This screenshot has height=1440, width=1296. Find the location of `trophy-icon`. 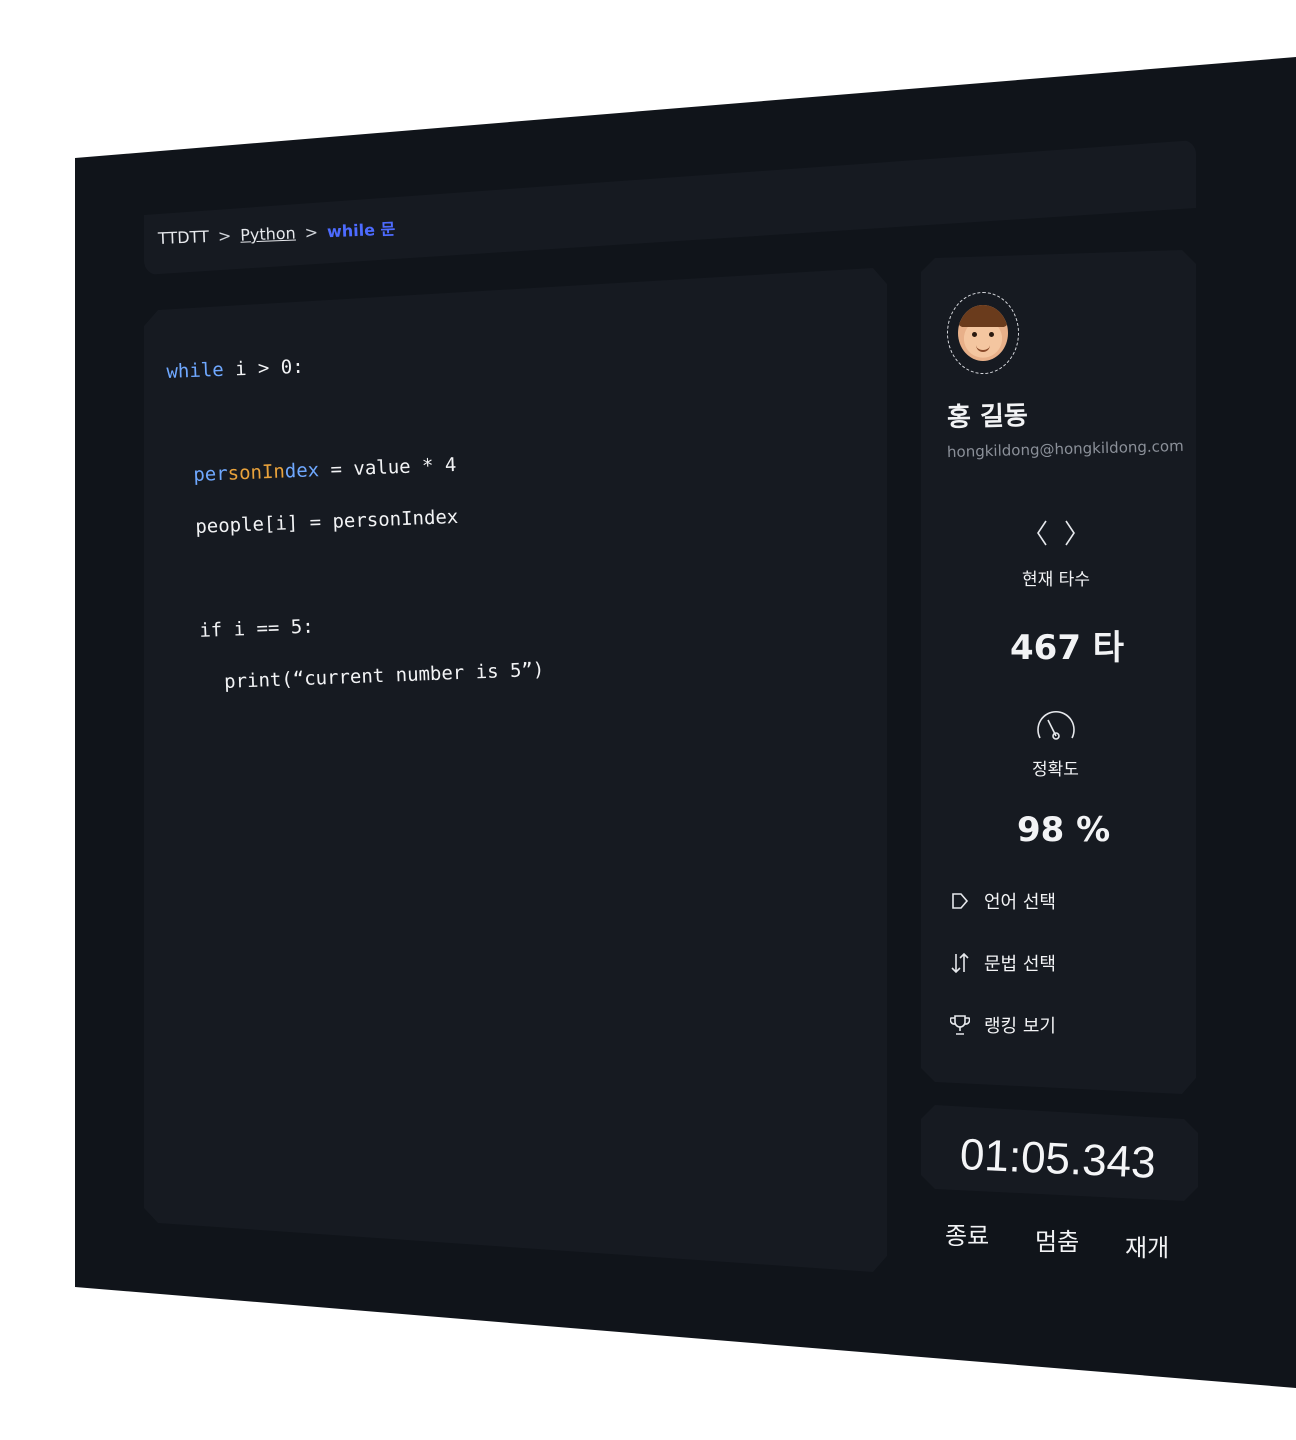

trophy-icon is located at coordinates (960, 1025).